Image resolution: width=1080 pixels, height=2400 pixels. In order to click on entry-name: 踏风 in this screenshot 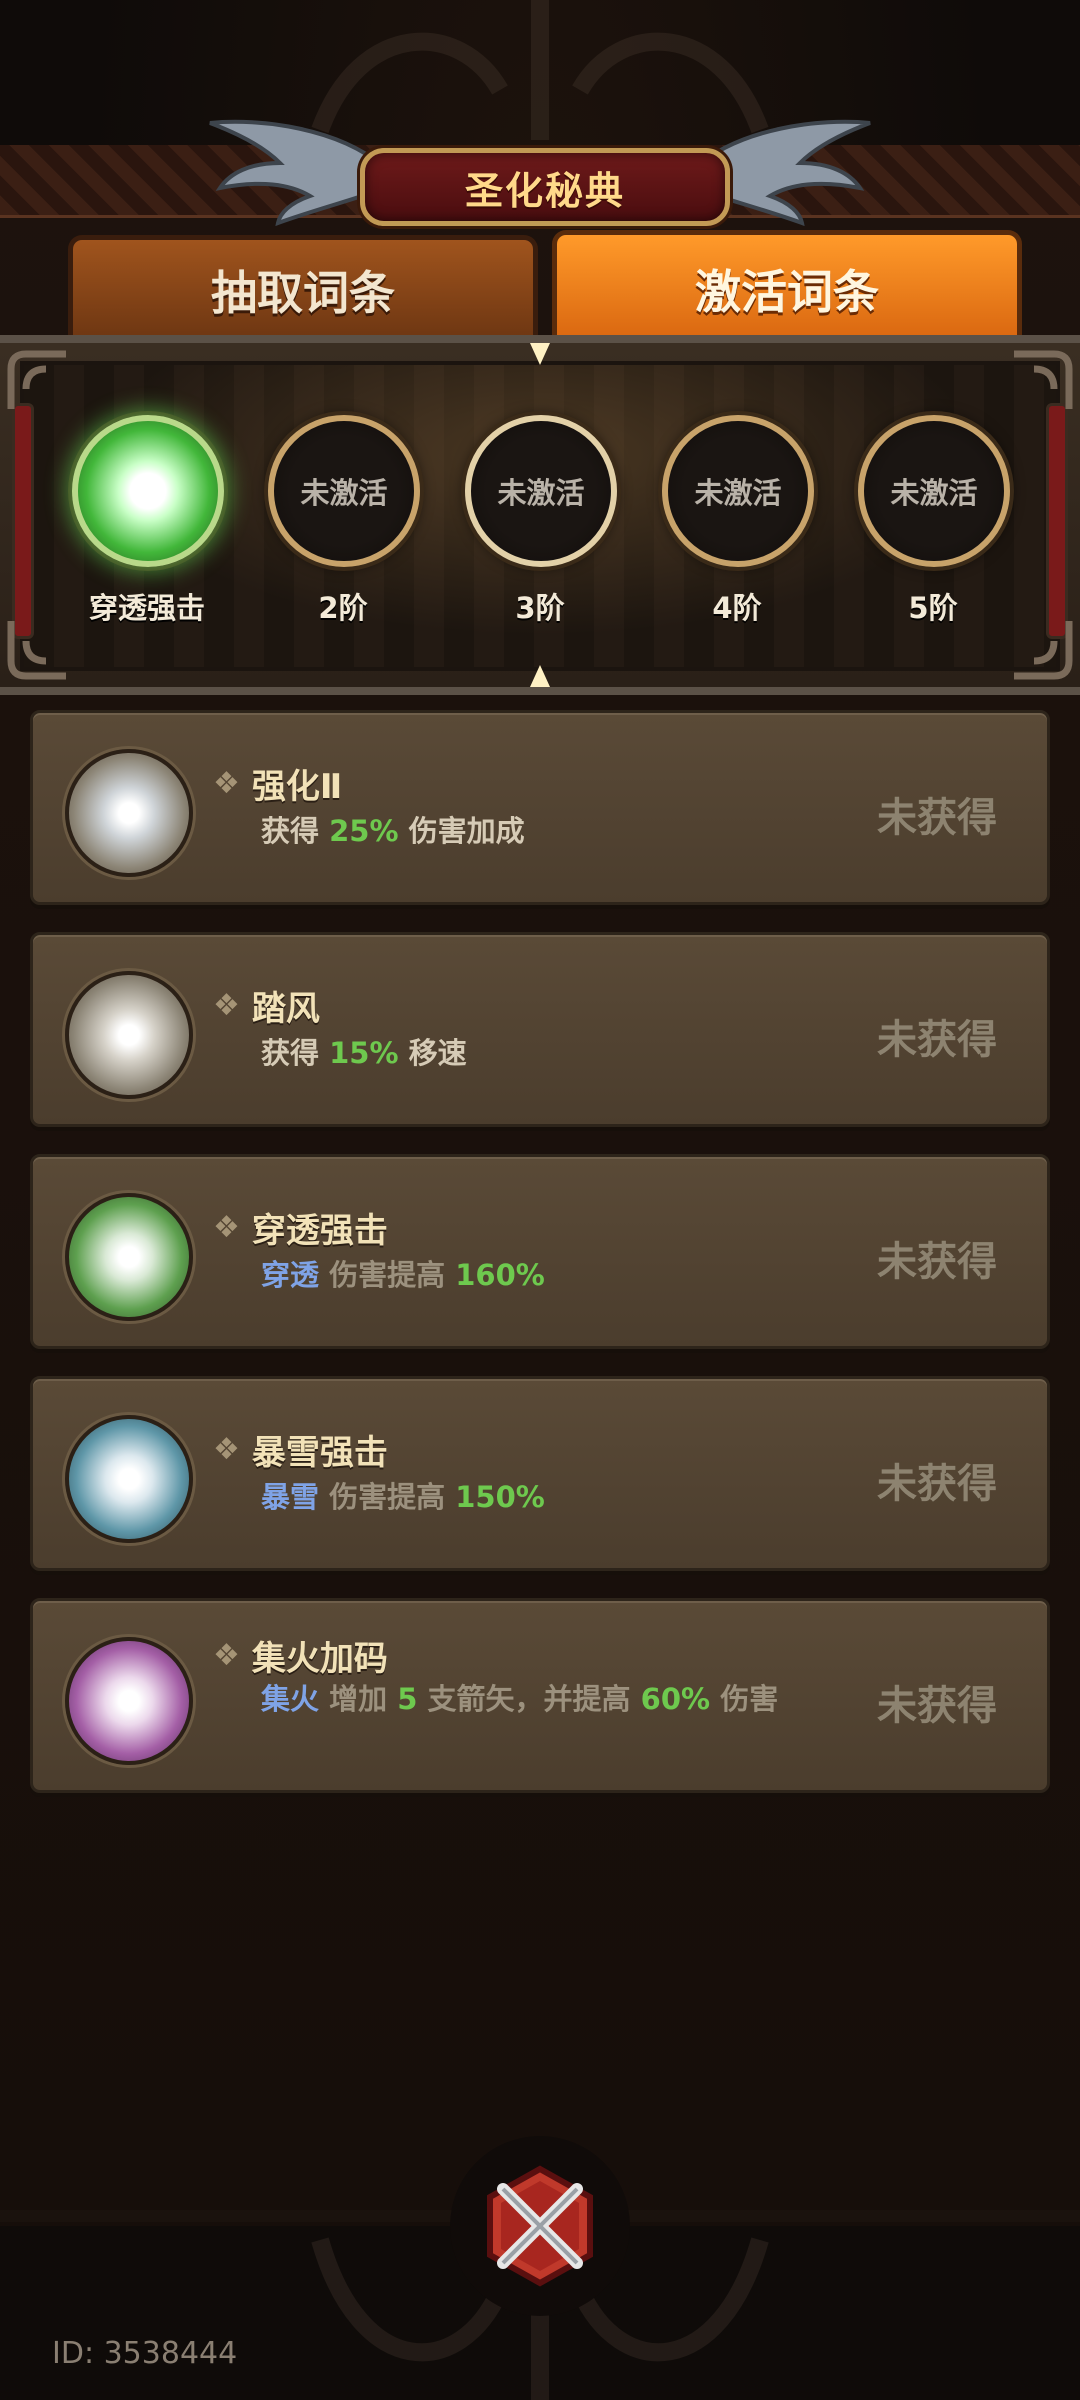, I will do `click(285, 1009)`.